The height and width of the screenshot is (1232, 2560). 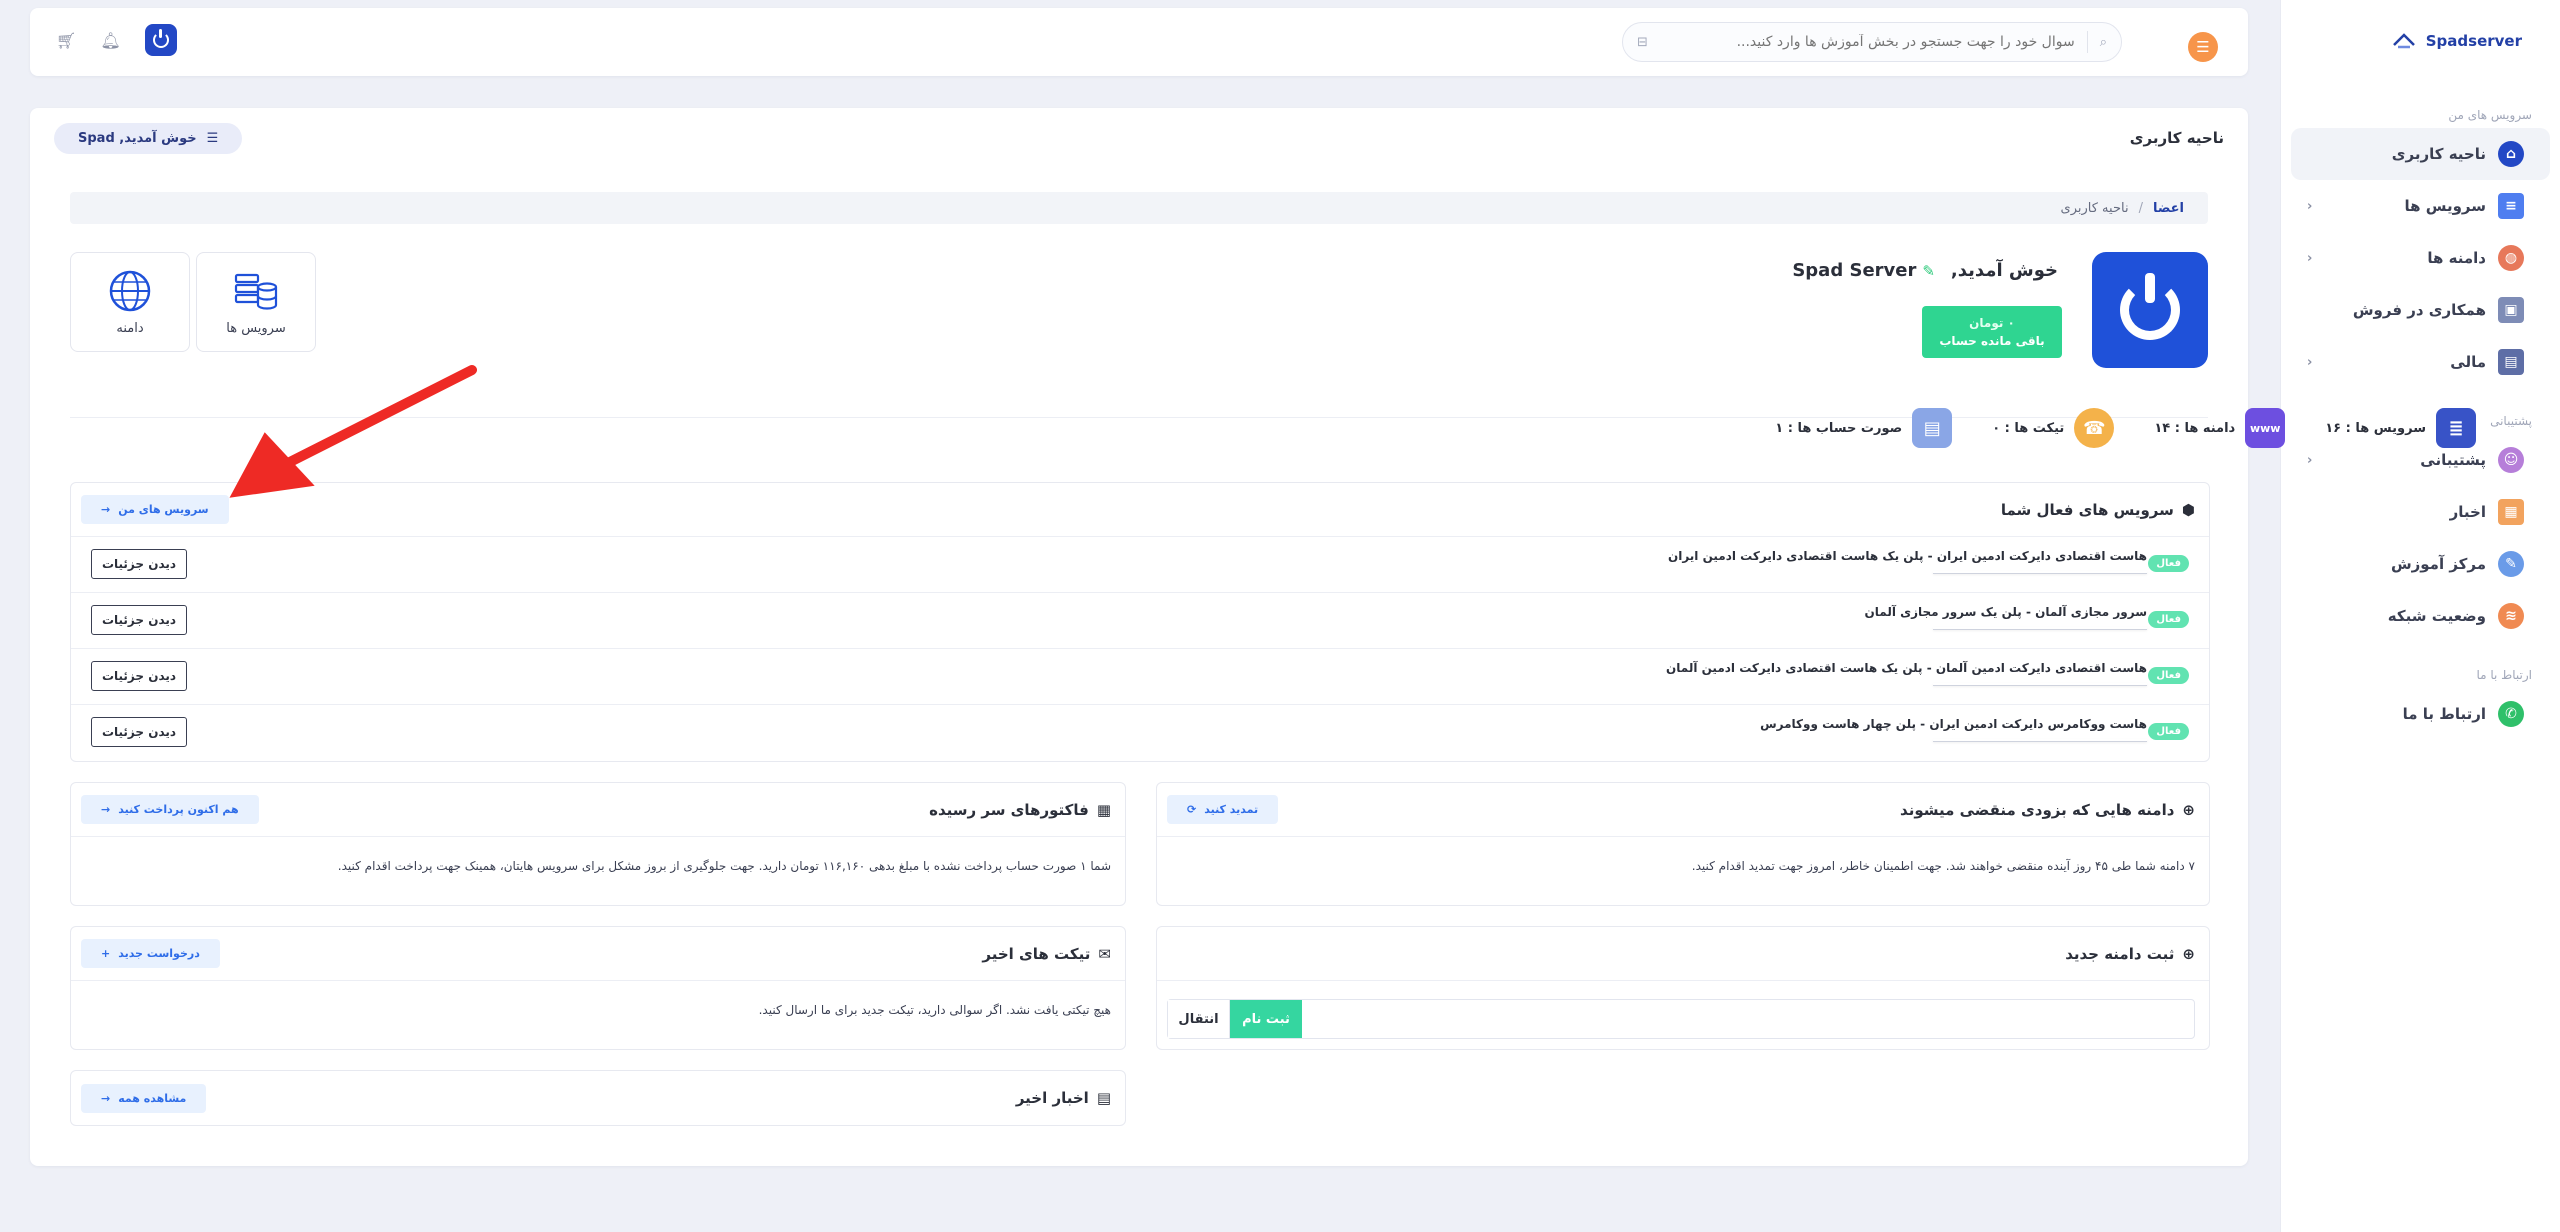 What do you see at coordinates (2098, 510) in the screenshot?
I see `card-title: ⬢ سرویس های فعال شما` at bounding box center [2098, 510].